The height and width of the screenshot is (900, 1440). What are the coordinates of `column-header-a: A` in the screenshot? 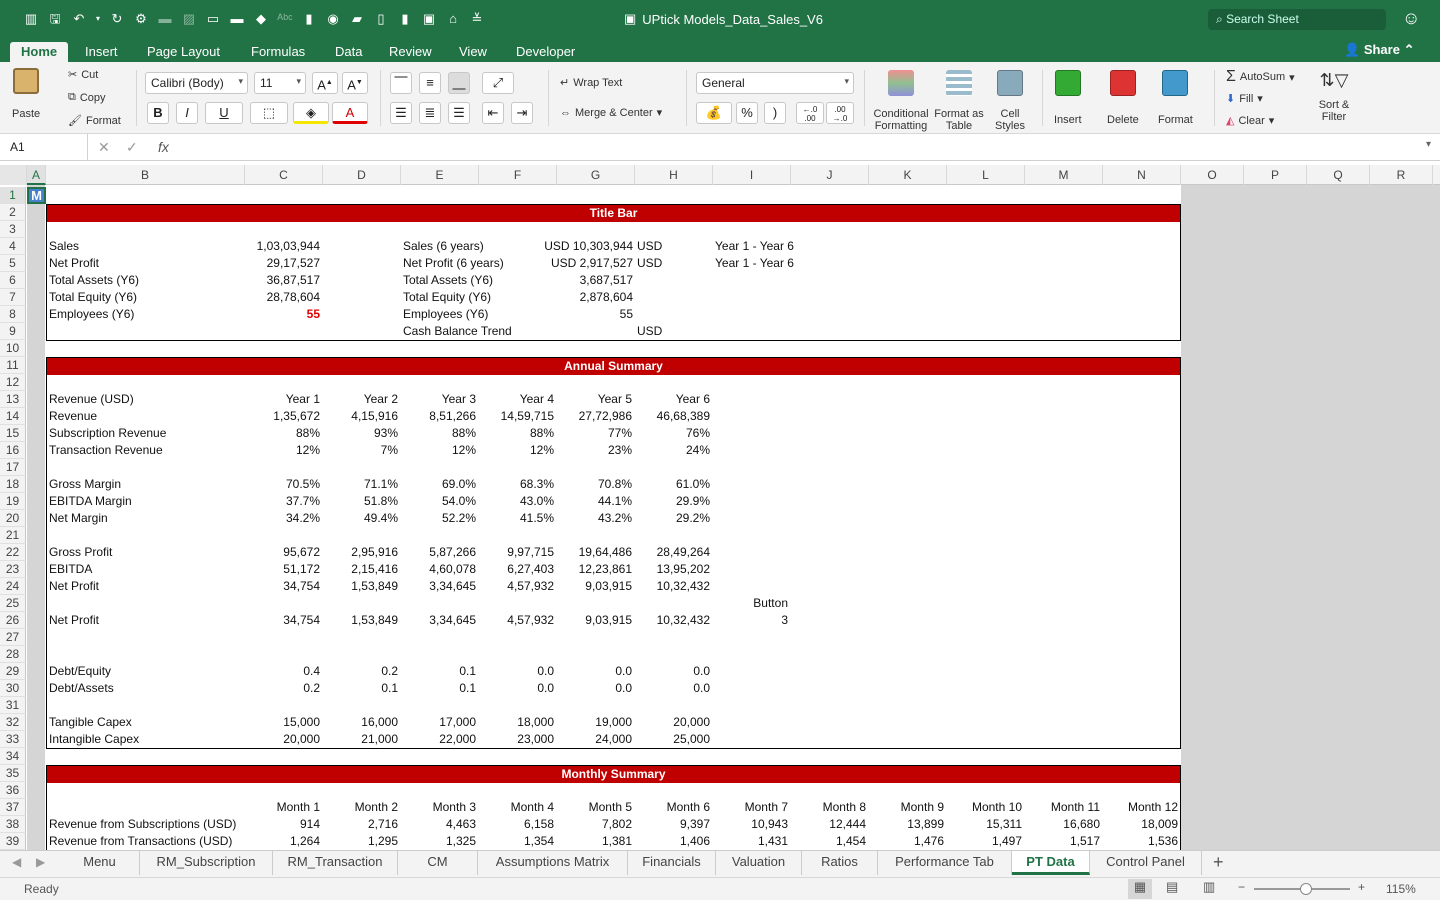 It's located at (36, 175).